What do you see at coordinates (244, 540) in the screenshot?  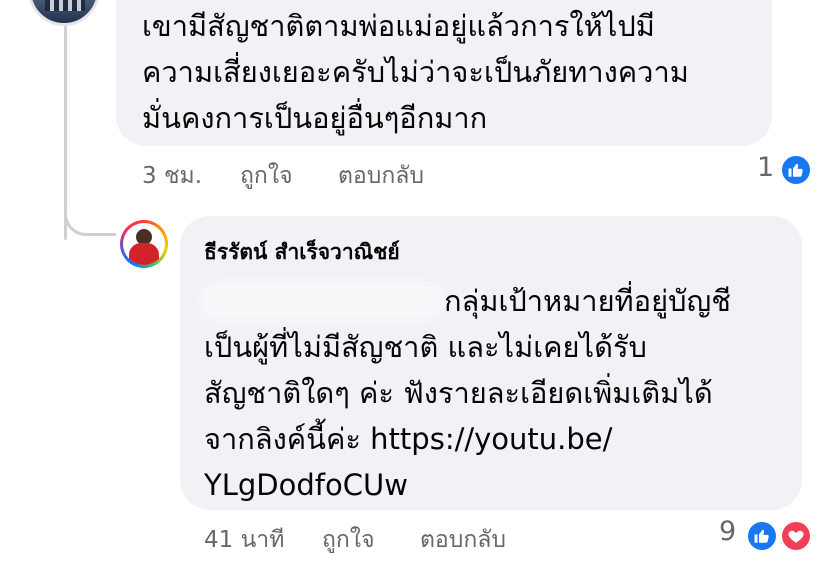 I see `reply-timestamp: 41 นาที` at bounding box center [244, 540].